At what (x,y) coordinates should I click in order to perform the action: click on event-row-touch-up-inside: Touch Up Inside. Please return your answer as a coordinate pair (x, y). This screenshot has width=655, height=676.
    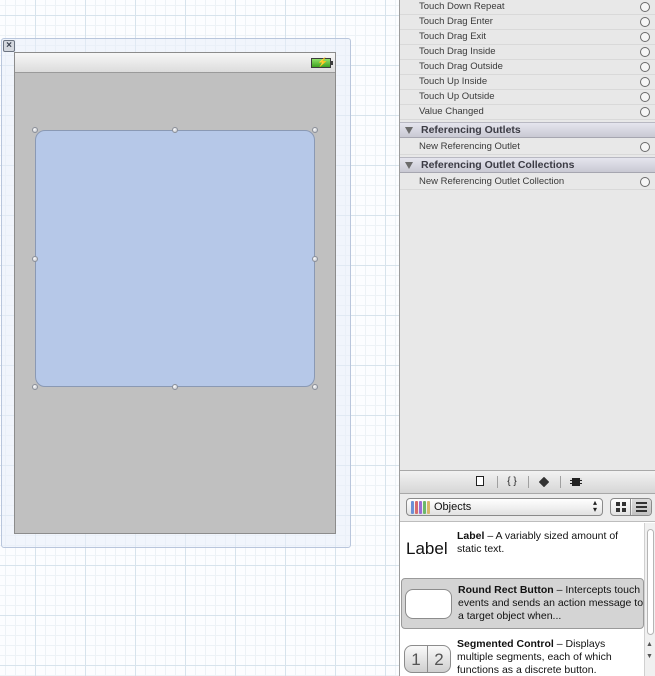
    Looking at the image, I should click on (527, 82).